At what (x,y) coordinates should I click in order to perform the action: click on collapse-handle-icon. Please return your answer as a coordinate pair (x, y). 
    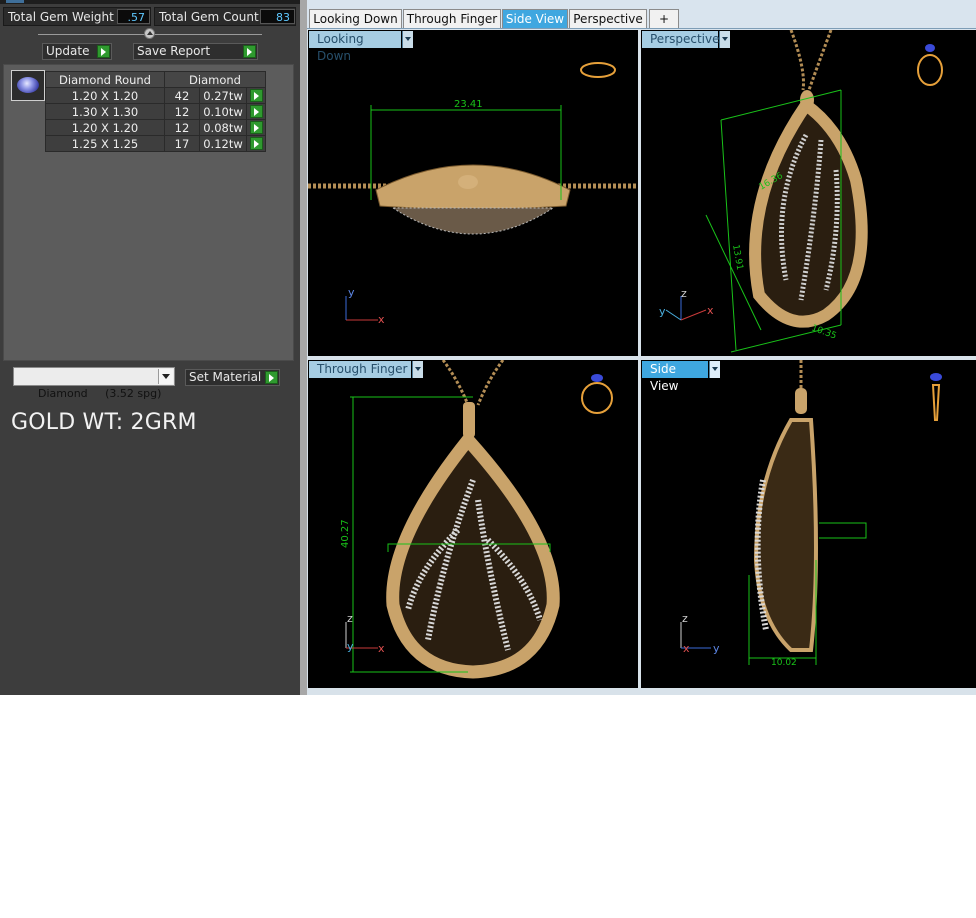
    Looking at the image, I should click on (149, 33).